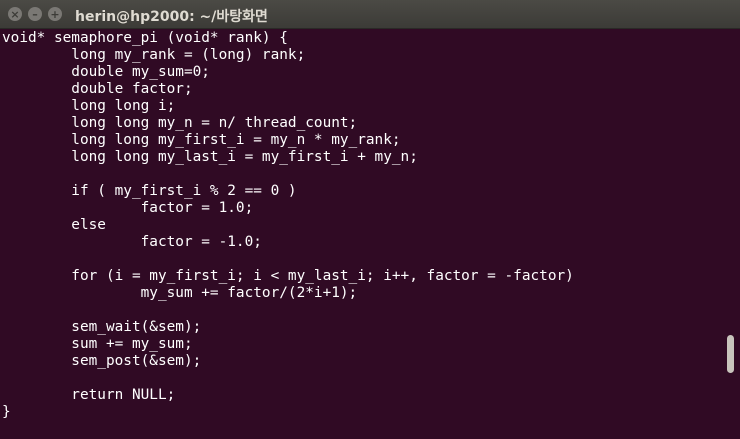  I want to click on code-line: long long my_n = n/ thread_count;, so click(180, 123).